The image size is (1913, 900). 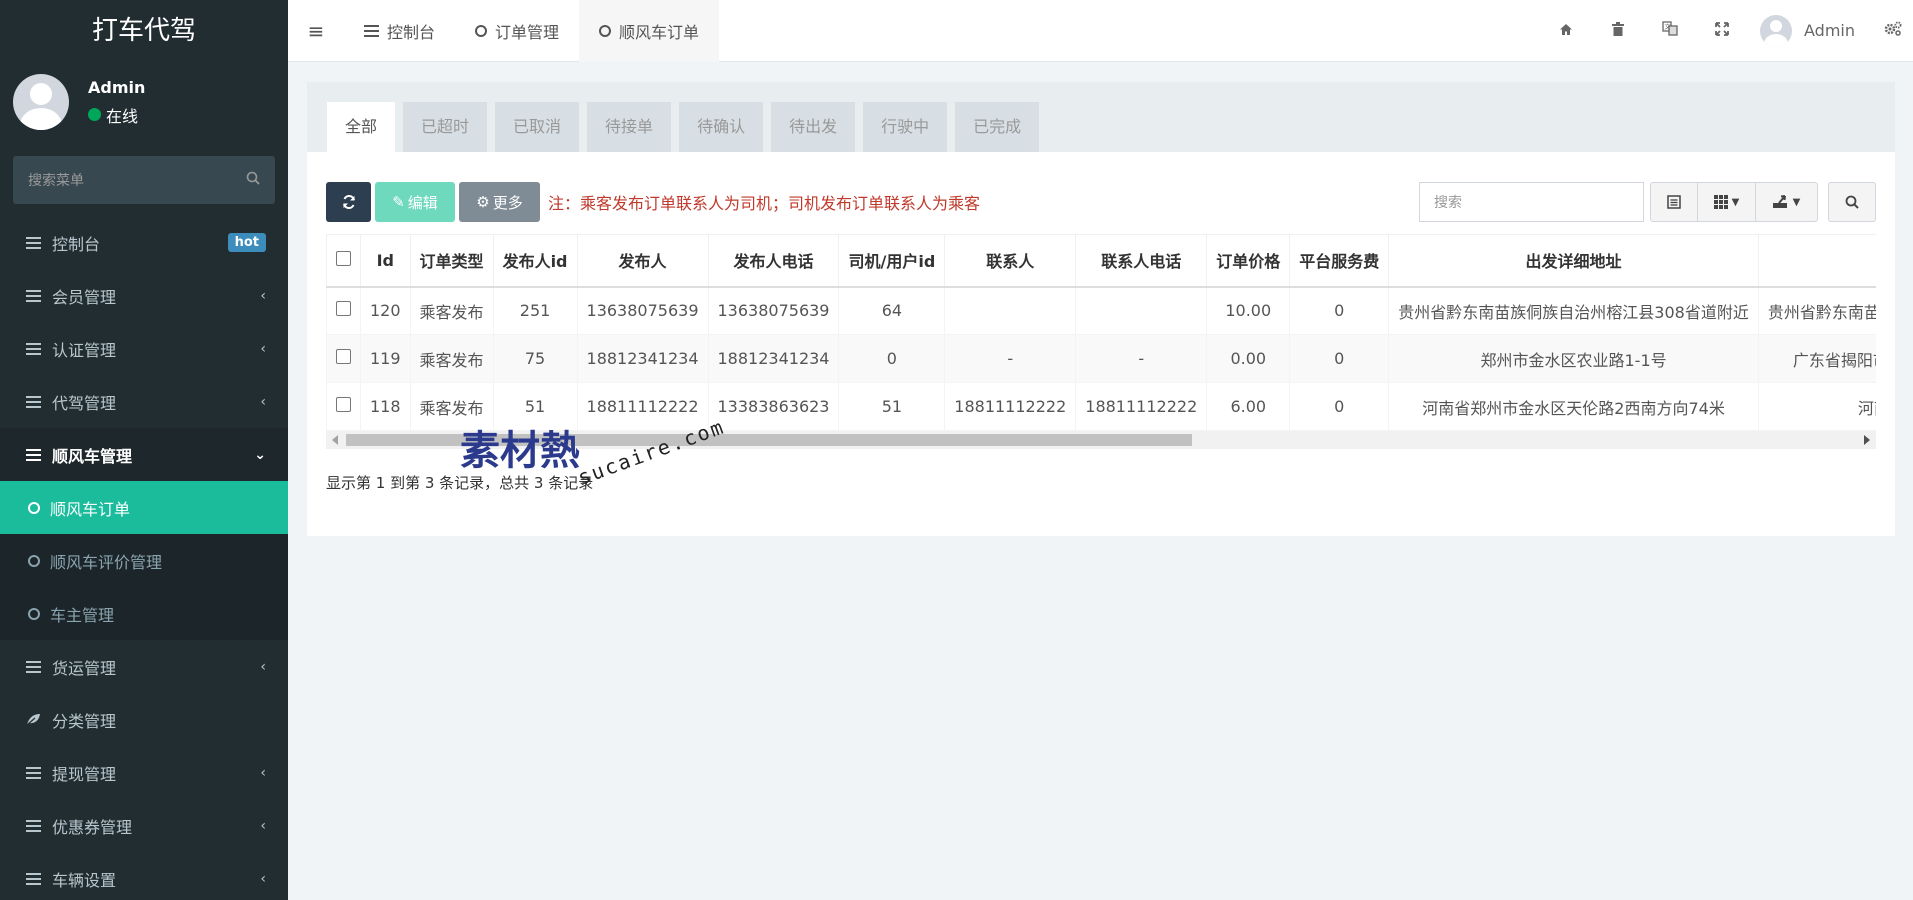 I want to click on sidebar-item-dashboard: 控制台 hot, so click(x=144, y=242).